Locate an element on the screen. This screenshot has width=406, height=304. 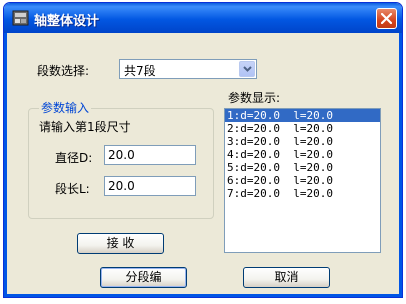
segment-count-value: 共7段 is located at coordinates (140, 71).